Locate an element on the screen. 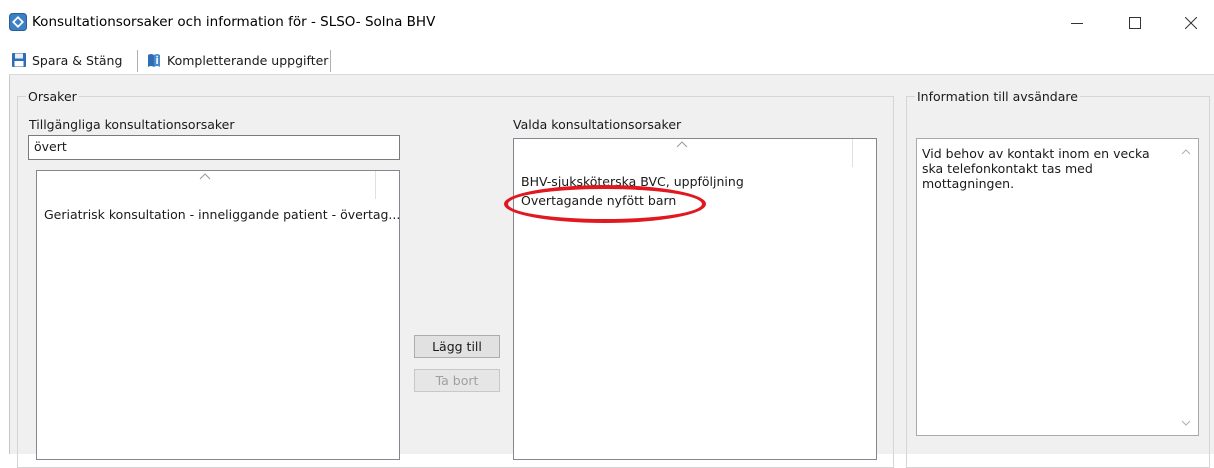  maximize-icon is located at coordinates (1135, 23).